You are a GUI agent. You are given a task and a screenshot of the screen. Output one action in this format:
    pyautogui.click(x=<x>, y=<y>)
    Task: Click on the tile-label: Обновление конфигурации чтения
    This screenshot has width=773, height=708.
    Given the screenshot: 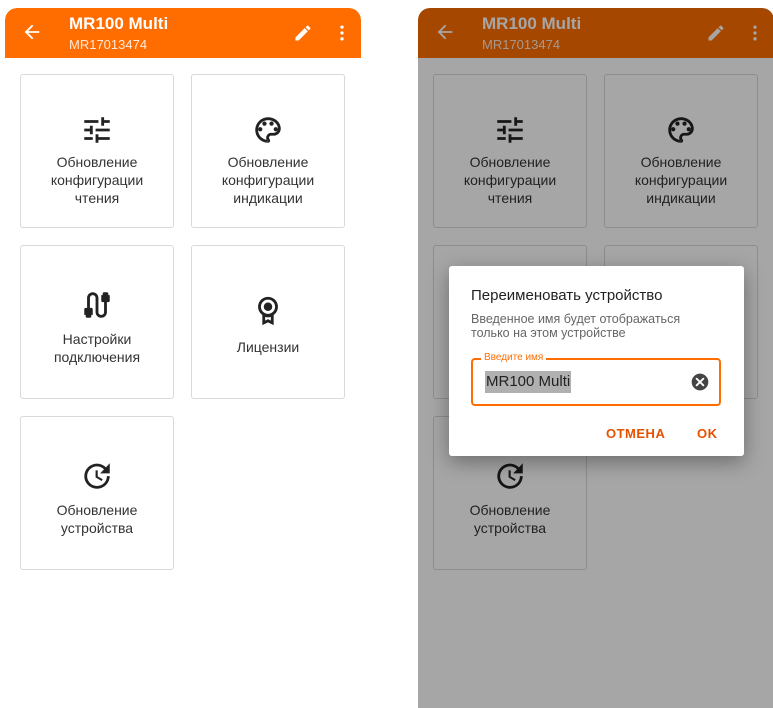 What is the action you would take?
    pyautogui.click(x=97, y=180)
    